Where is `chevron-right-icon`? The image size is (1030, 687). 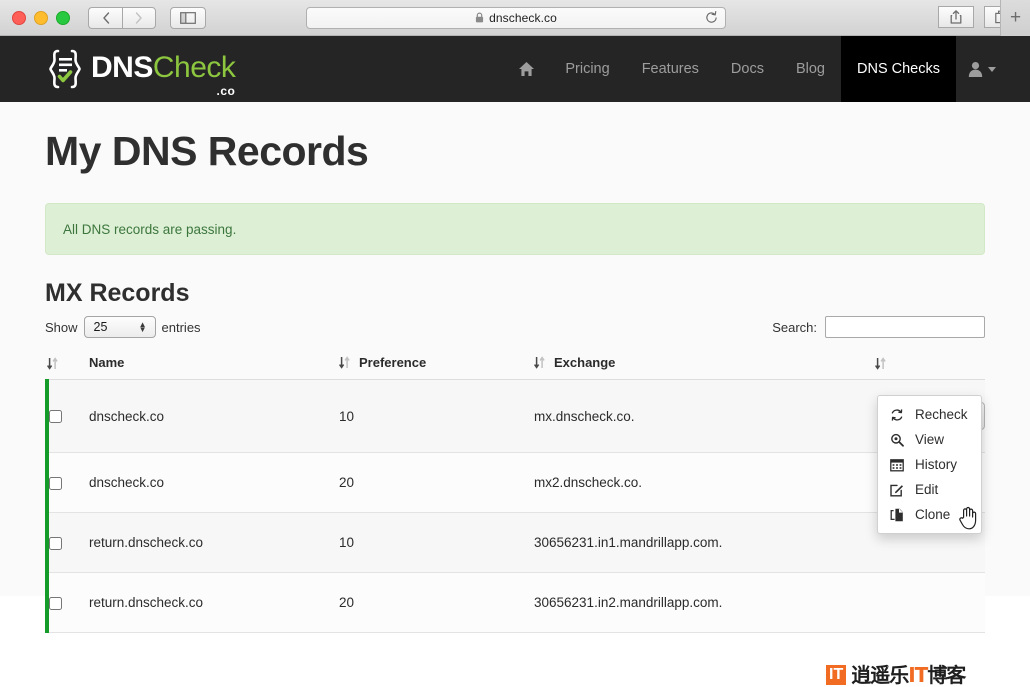
chevron-right-icon is located at coordinates (138, 17).